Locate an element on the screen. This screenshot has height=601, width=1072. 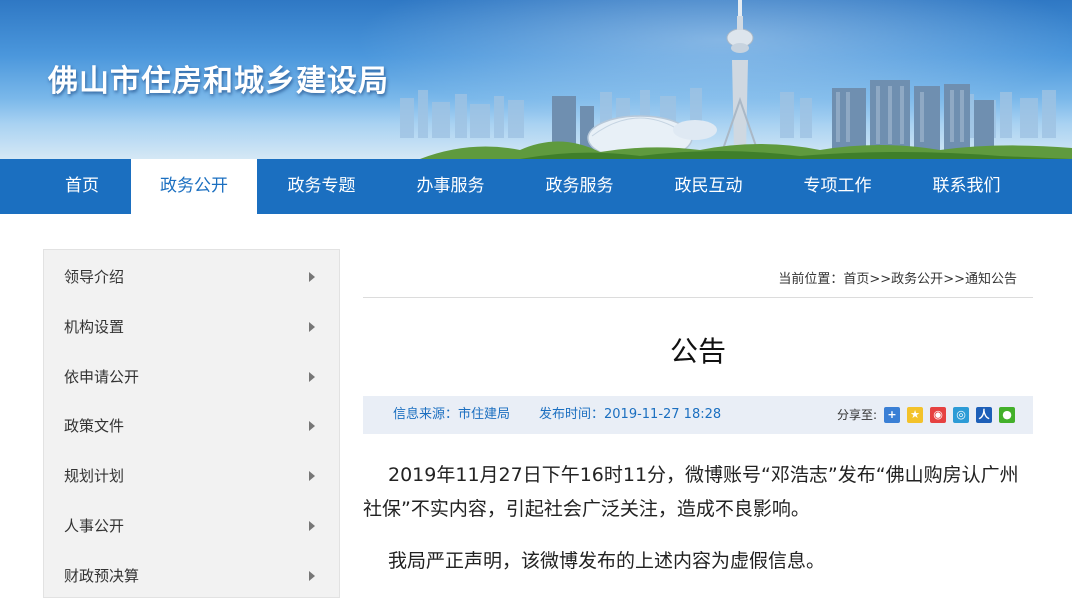
renren-icon: 人 is located at coordinates (984, 415).